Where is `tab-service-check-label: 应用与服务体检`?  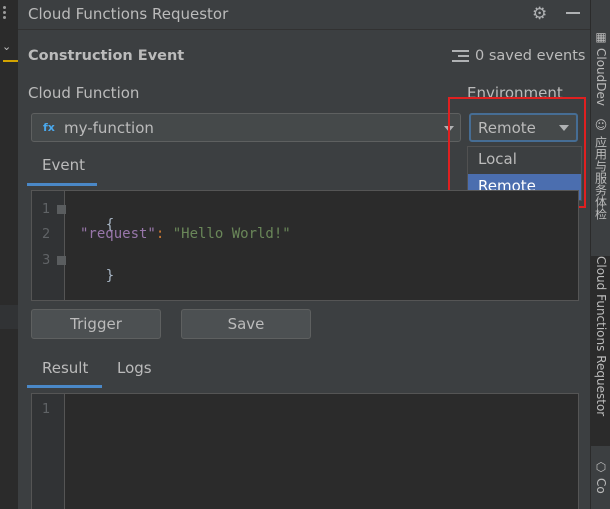 tab-service-check-label: 应用与服务体检 is located at coordinates (600, 178).